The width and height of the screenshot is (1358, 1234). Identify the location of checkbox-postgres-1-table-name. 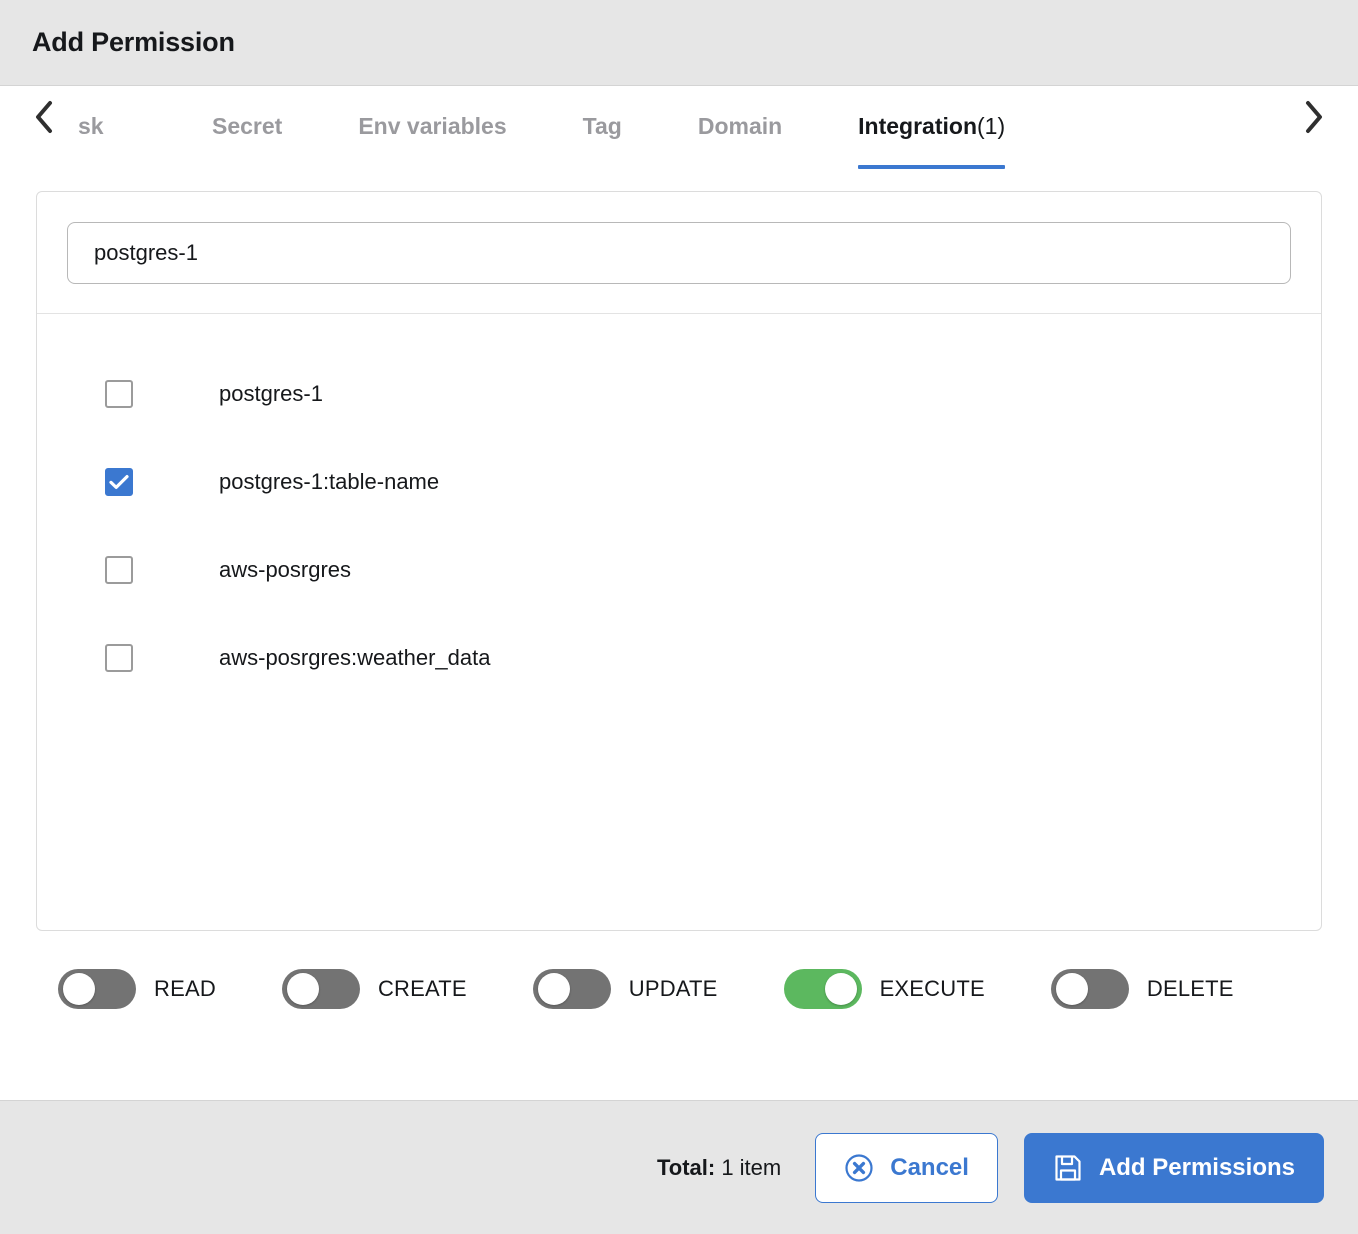
(119, 482).